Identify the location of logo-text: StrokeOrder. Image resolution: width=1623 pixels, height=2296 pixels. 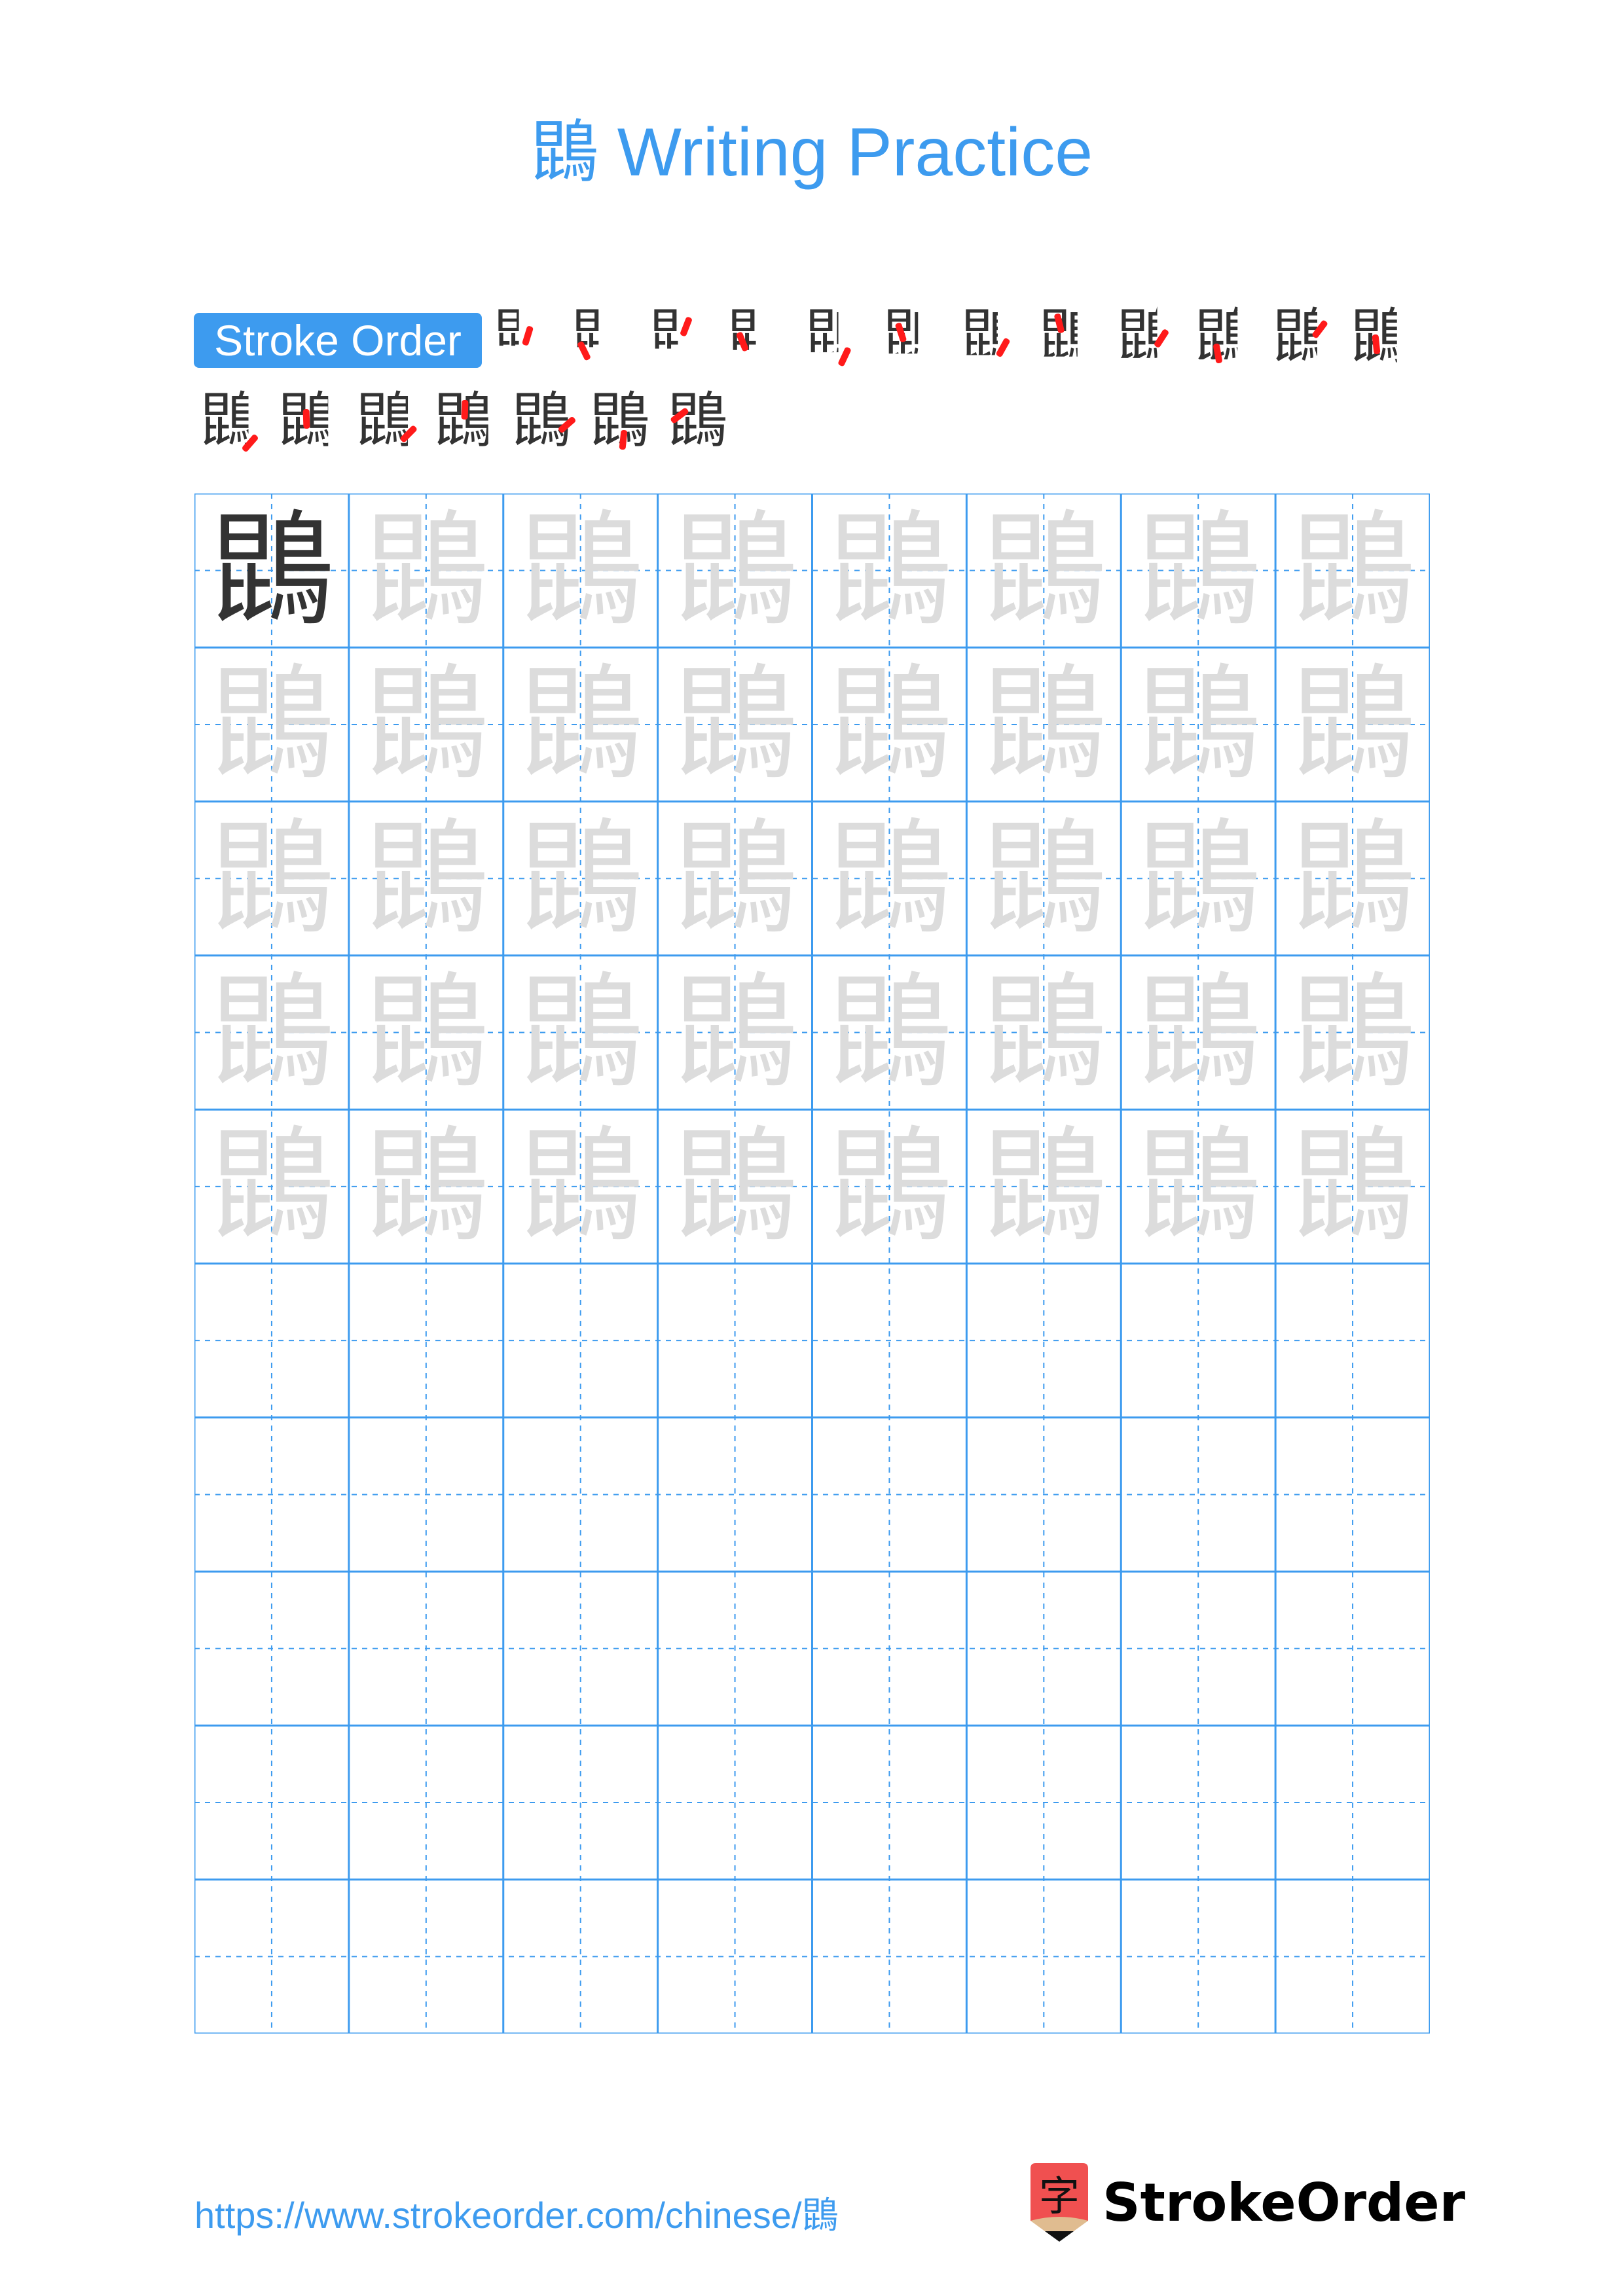
(1284, 2202).